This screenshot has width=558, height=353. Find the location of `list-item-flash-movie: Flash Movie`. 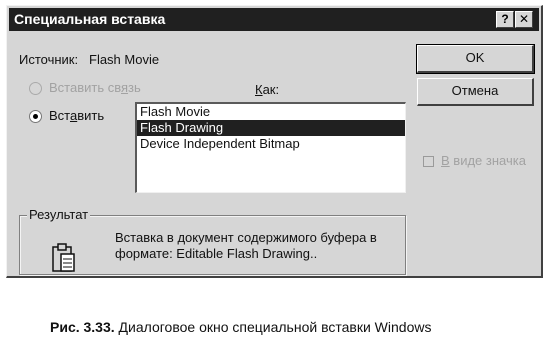

list-item-flash-movie: Flash Movie is located at coordinates (271, 112).